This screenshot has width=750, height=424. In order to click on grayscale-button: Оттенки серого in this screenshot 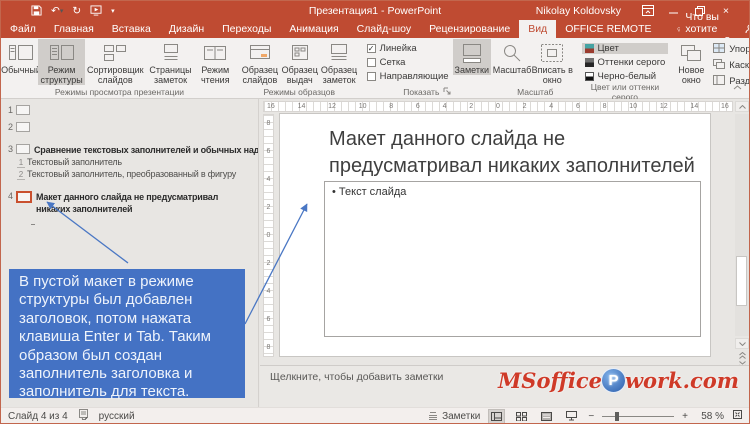, I will do `click(625, 62)`.